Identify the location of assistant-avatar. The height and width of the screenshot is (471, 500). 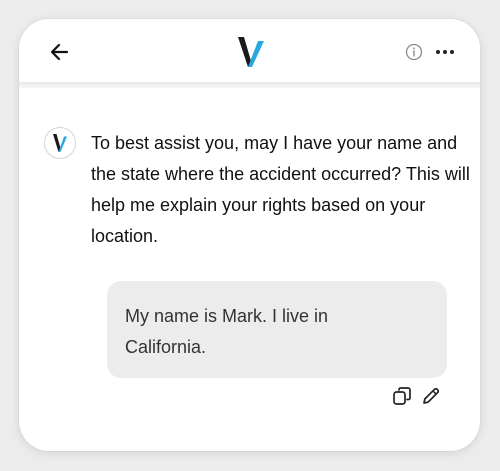
(60, 143).